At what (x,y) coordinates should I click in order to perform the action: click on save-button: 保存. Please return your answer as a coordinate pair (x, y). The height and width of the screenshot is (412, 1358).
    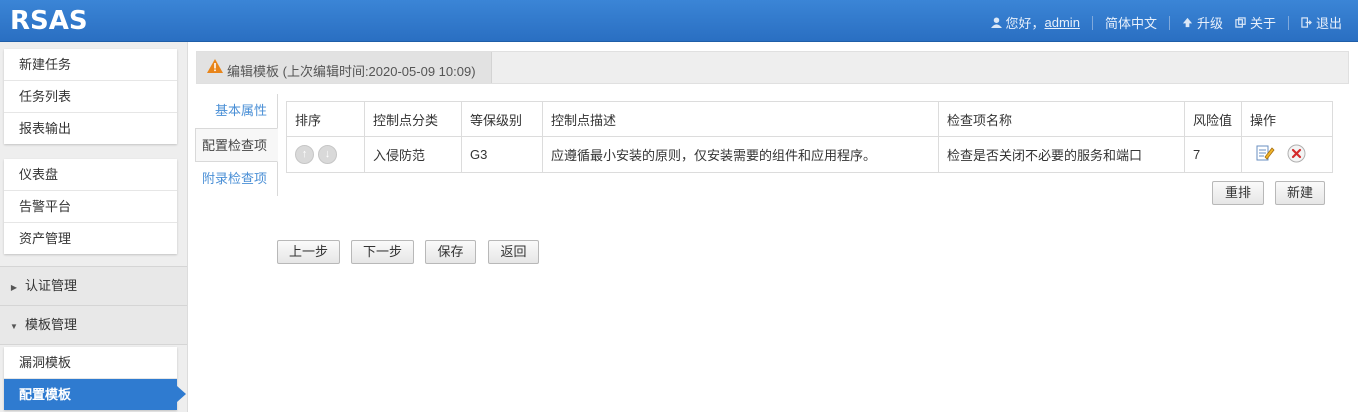
    Looking at the image, I should click on (450, 252).